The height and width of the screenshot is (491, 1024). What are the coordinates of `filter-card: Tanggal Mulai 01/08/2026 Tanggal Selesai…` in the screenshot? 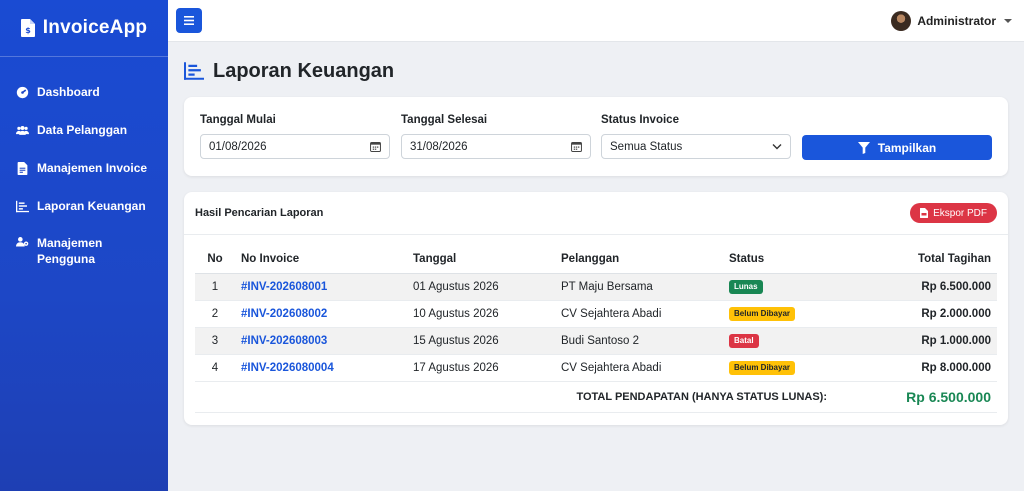 It's located at (596, 136).